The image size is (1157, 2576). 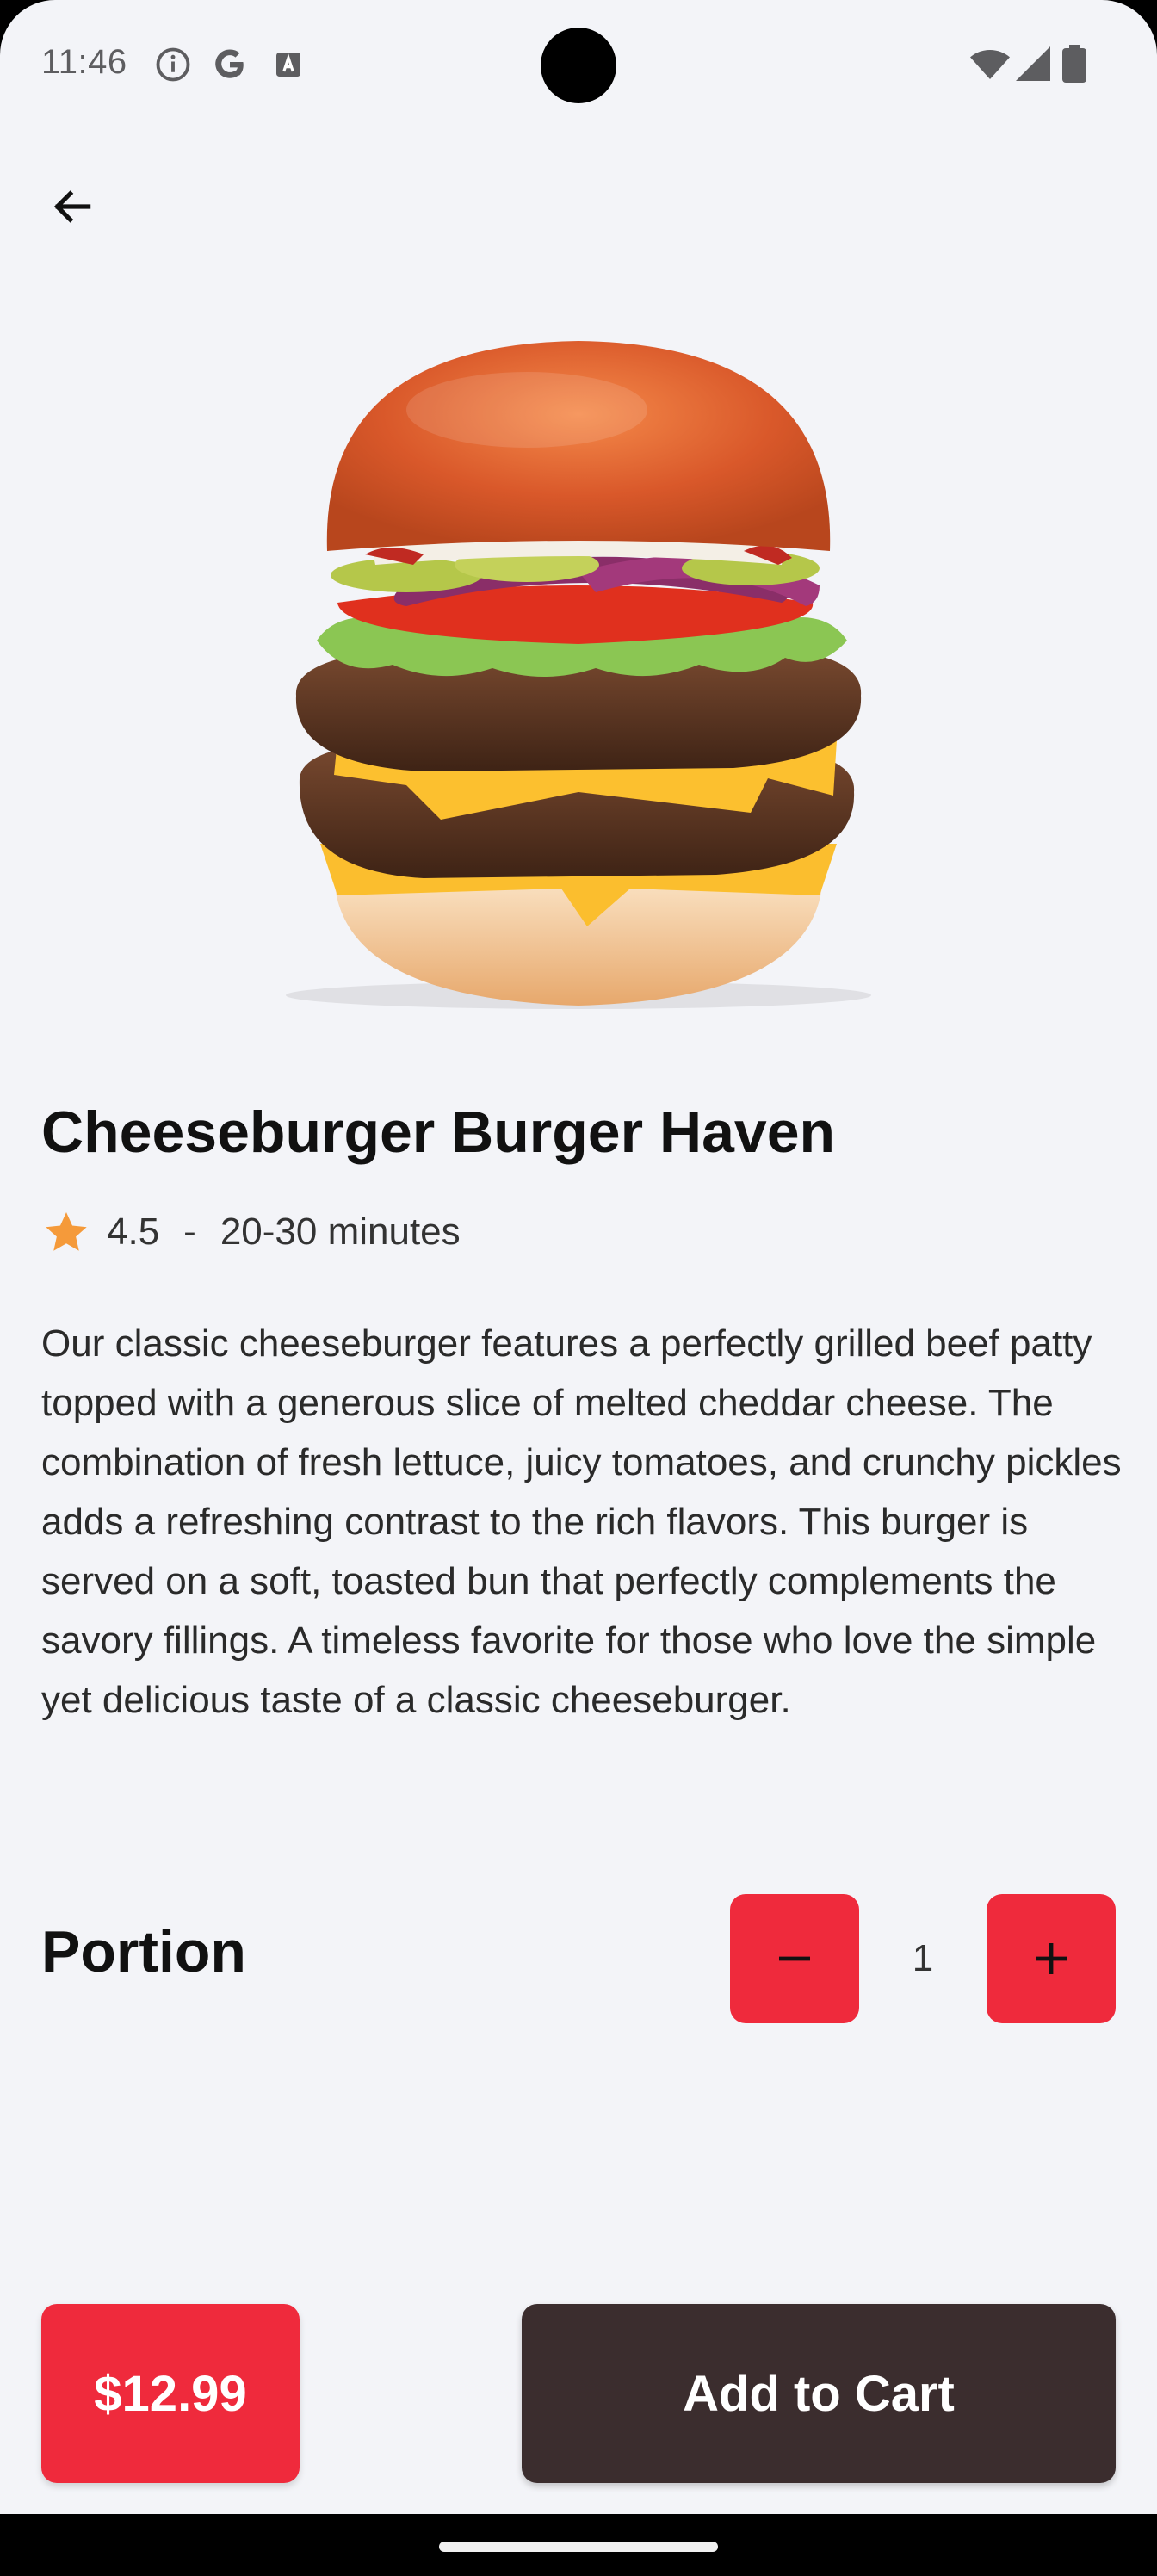 I want to click on info-icon, so click(x=173, y=64).